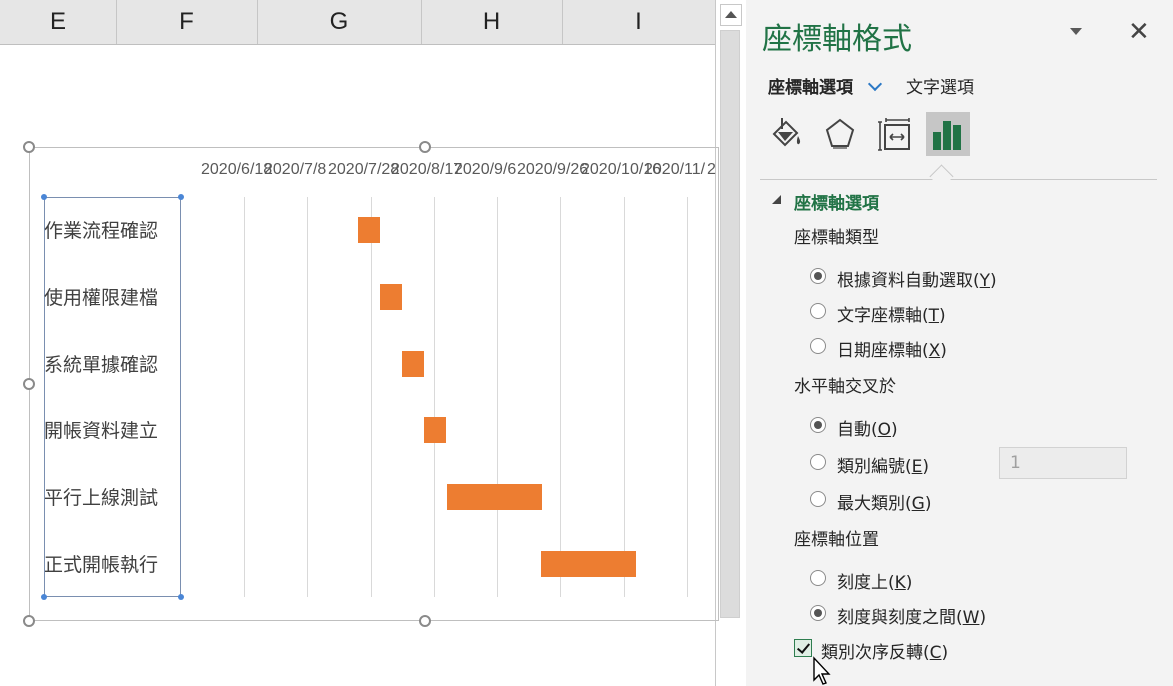  What do you see at coordinates (836, 540) in the screenshot?
I see `axis-position-label: 座標軸位置` at bounding box center [836, 540].